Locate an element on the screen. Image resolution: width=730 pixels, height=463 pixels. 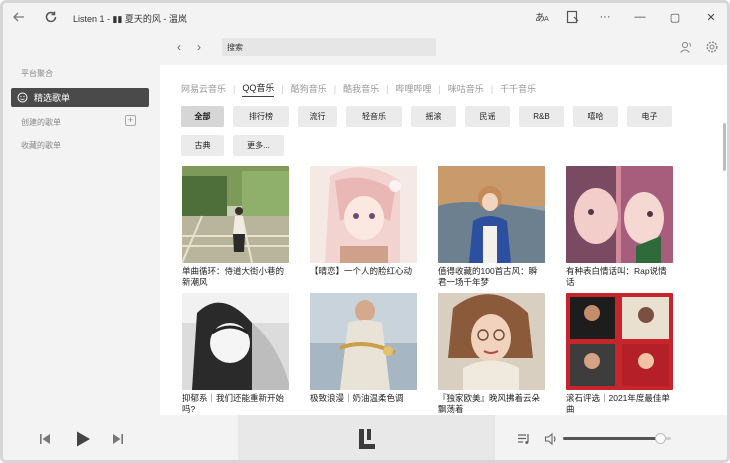
source-tab: 酷狗音乐 is located at coordinates (309, 89).